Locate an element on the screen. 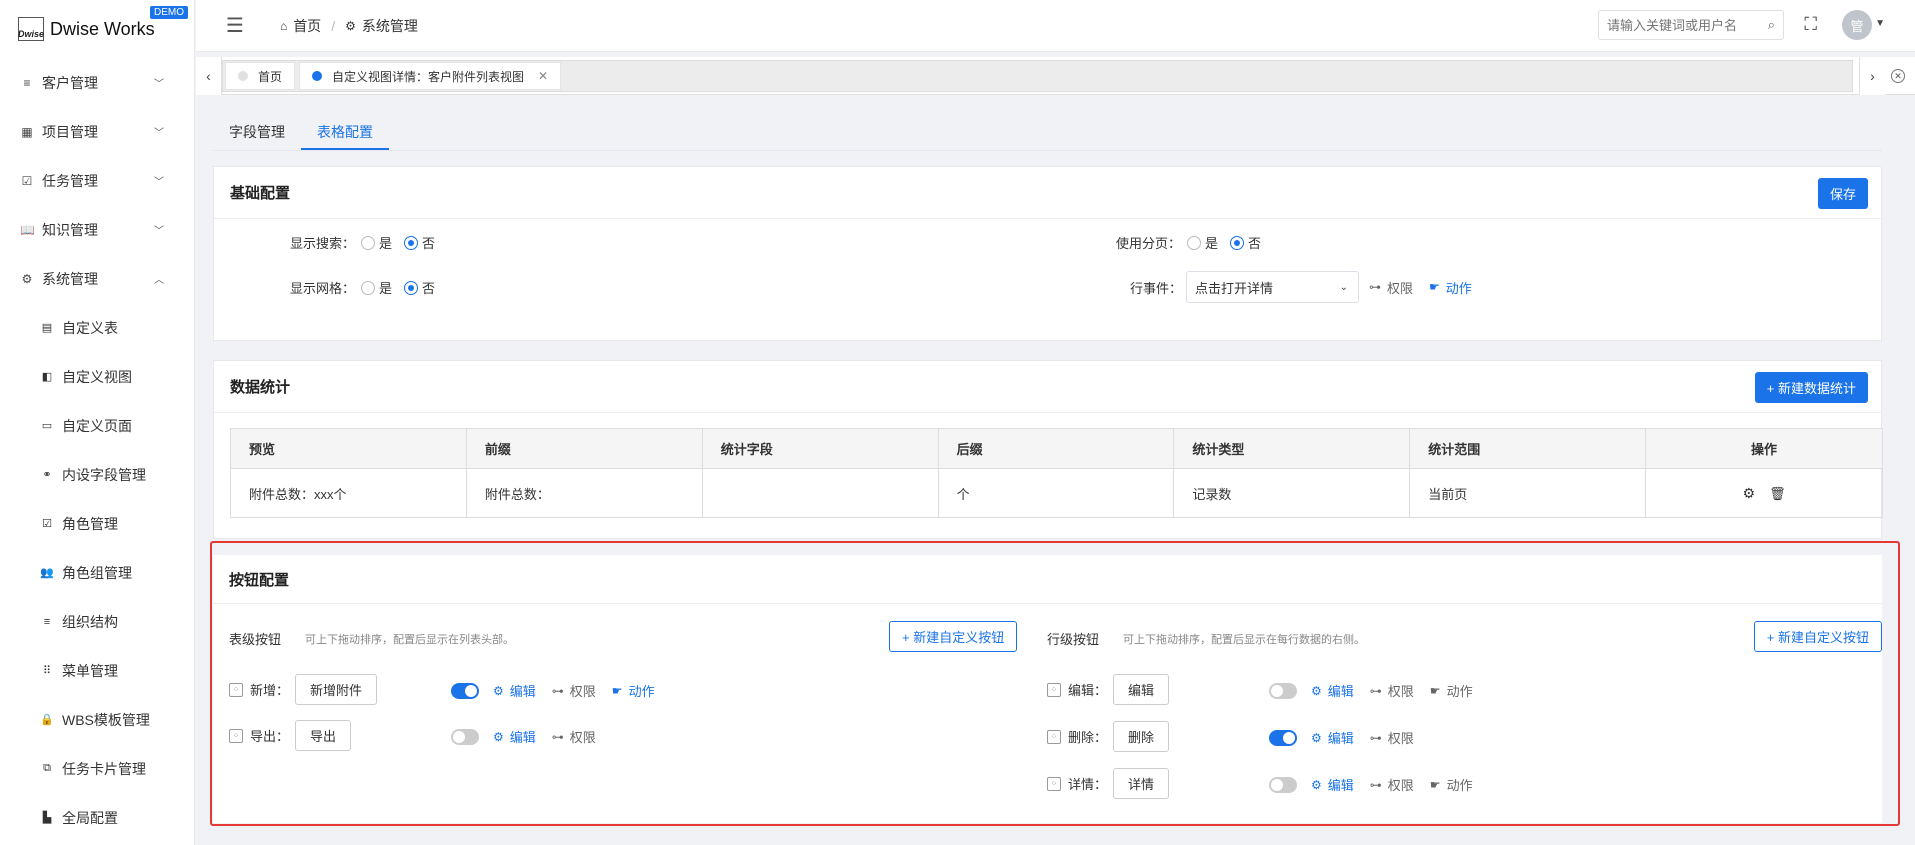 Image resolution: width=1915 pixels, height=845 pixels. sidebar-subitem: ▤ 自定义表 is located at coordinates (97, 327).